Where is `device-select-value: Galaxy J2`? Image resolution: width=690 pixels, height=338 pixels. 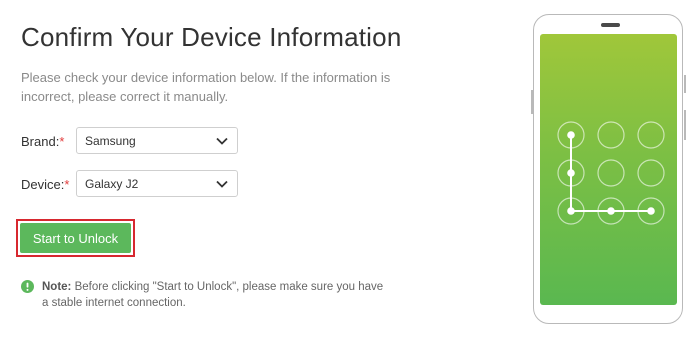 device-select-value: Galaxy J2 is located at coordinates (112, 184).